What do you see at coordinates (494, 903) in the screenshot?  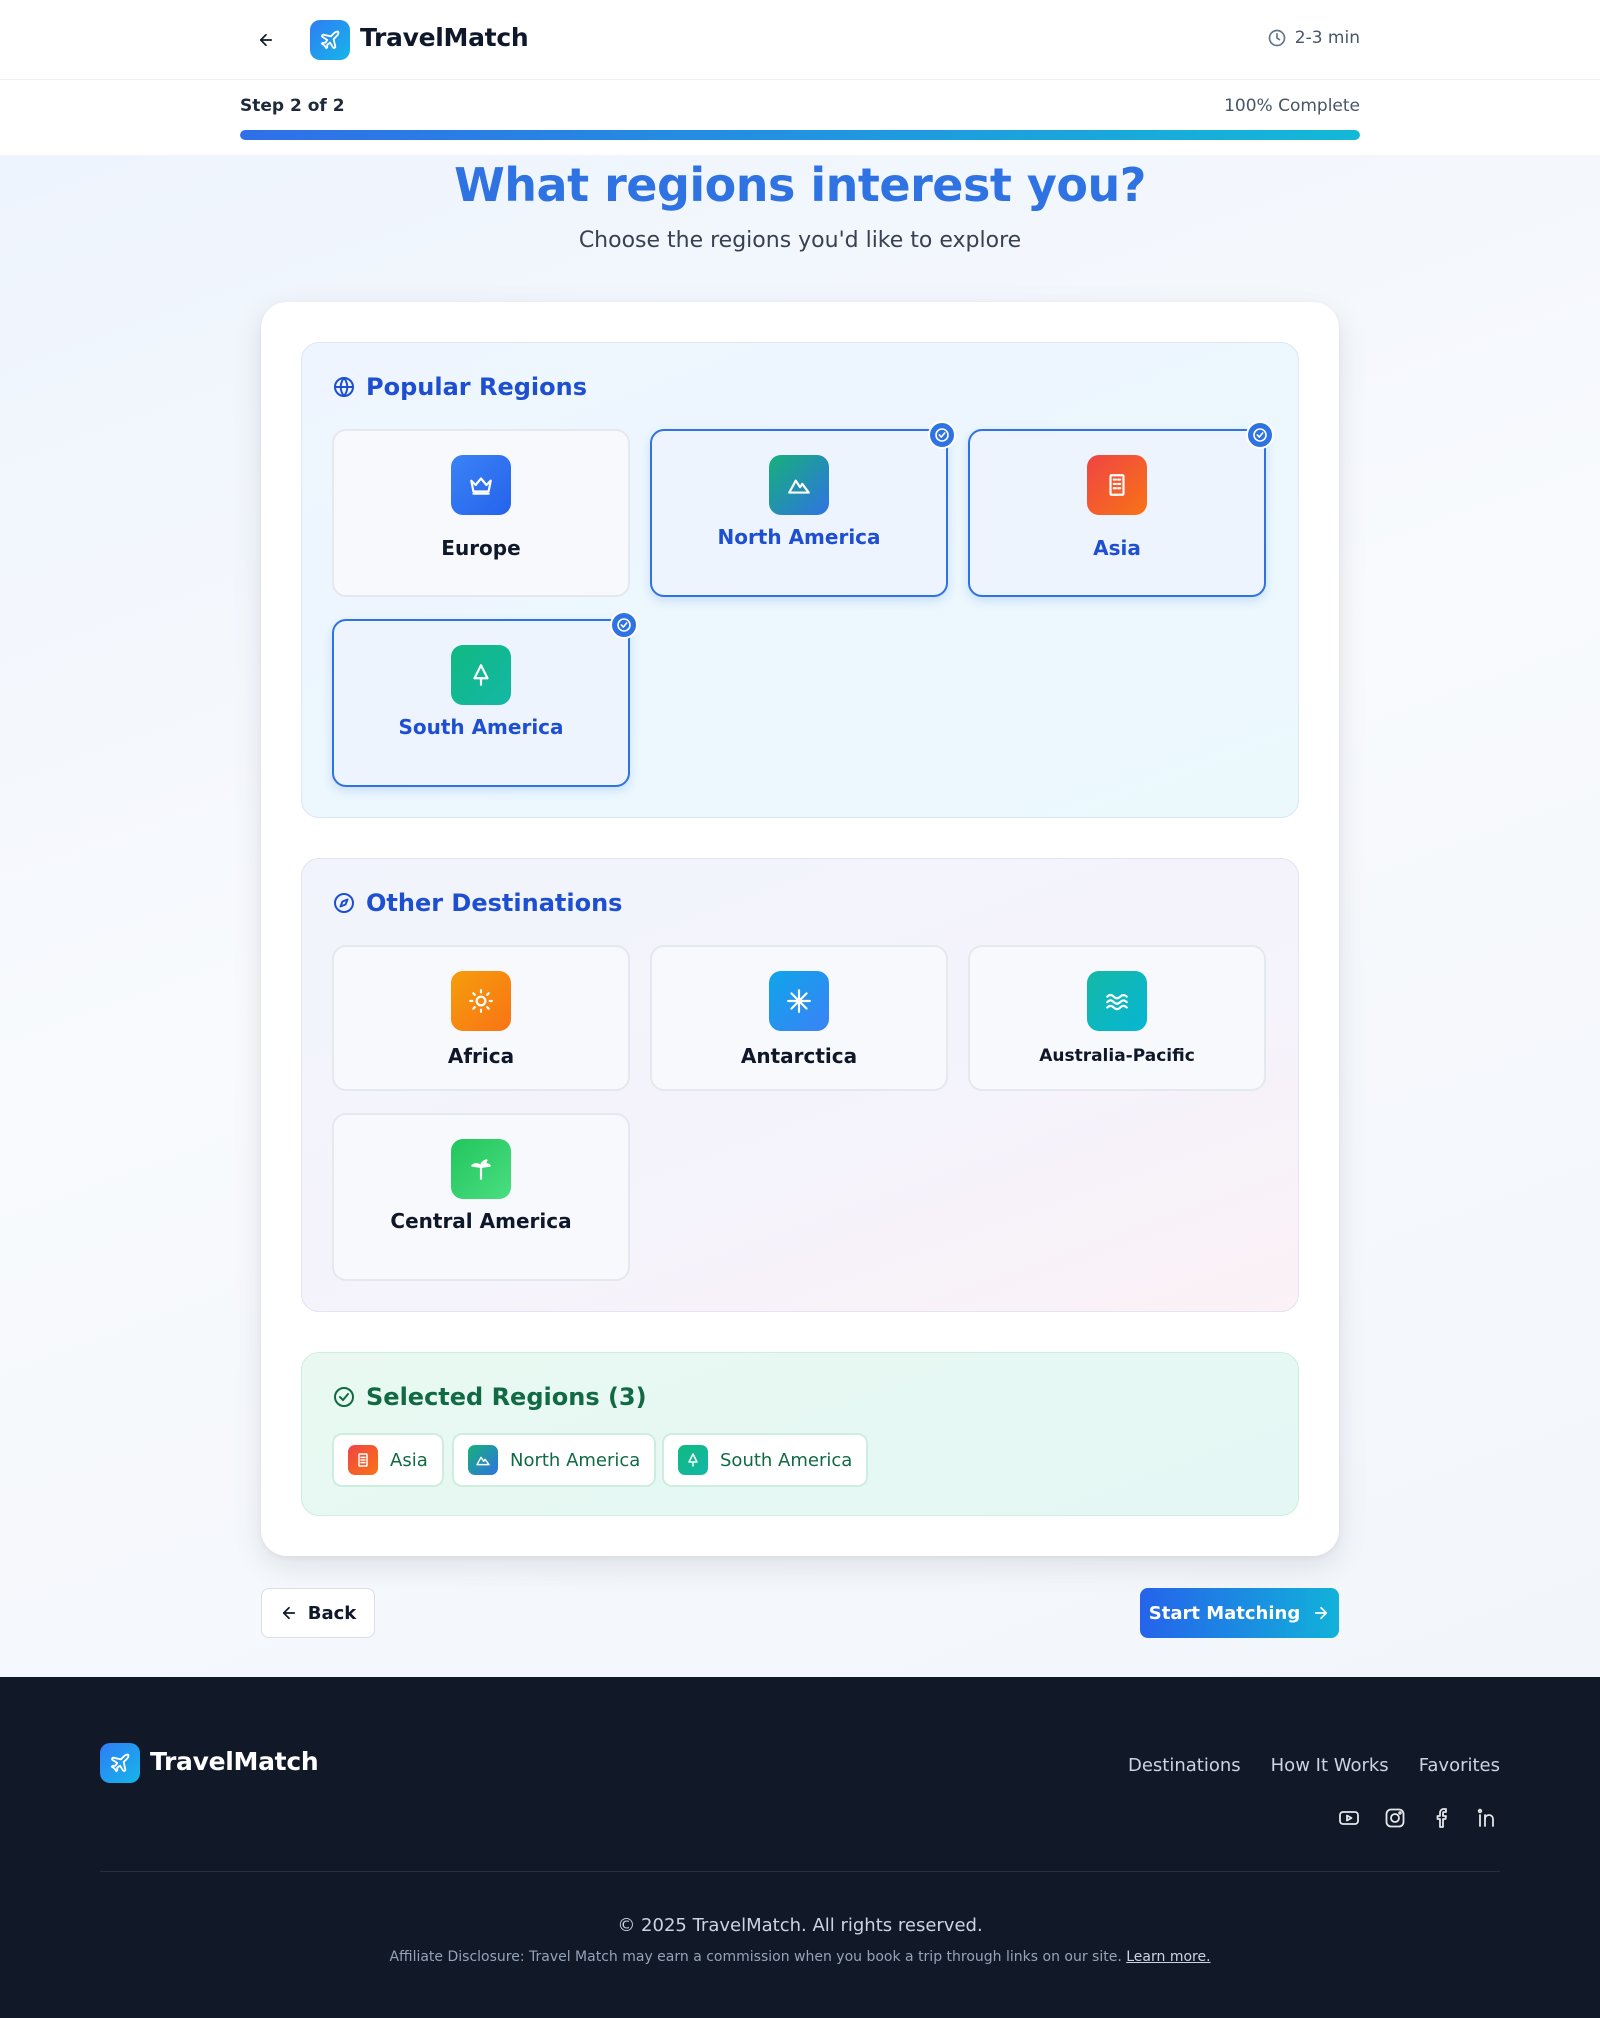 I see `other-destinations-title: Other Destinations` at bounding box center [494, 903].